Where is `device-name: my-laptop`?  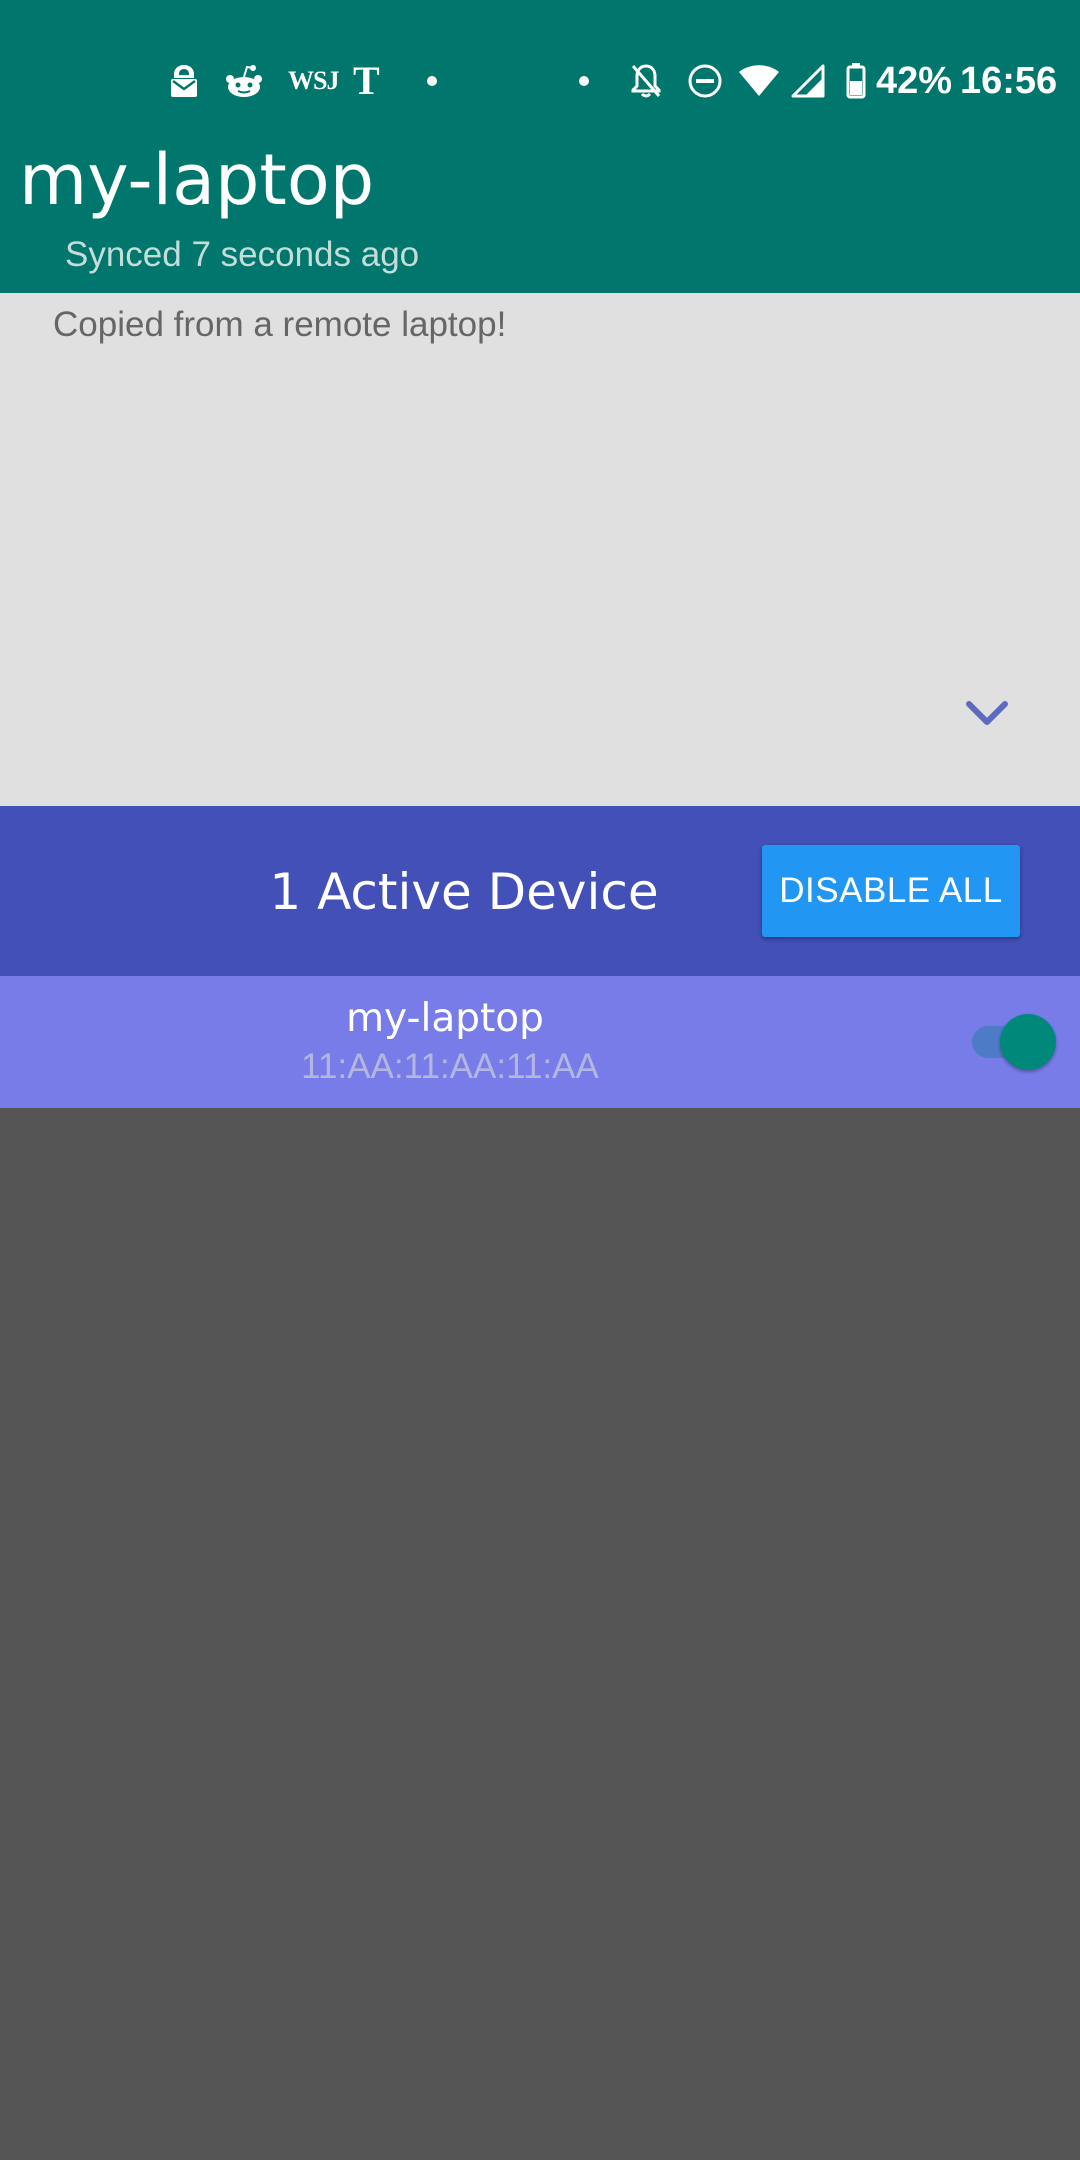 device-name: my-laptop is located at coordinates (445, 1018).